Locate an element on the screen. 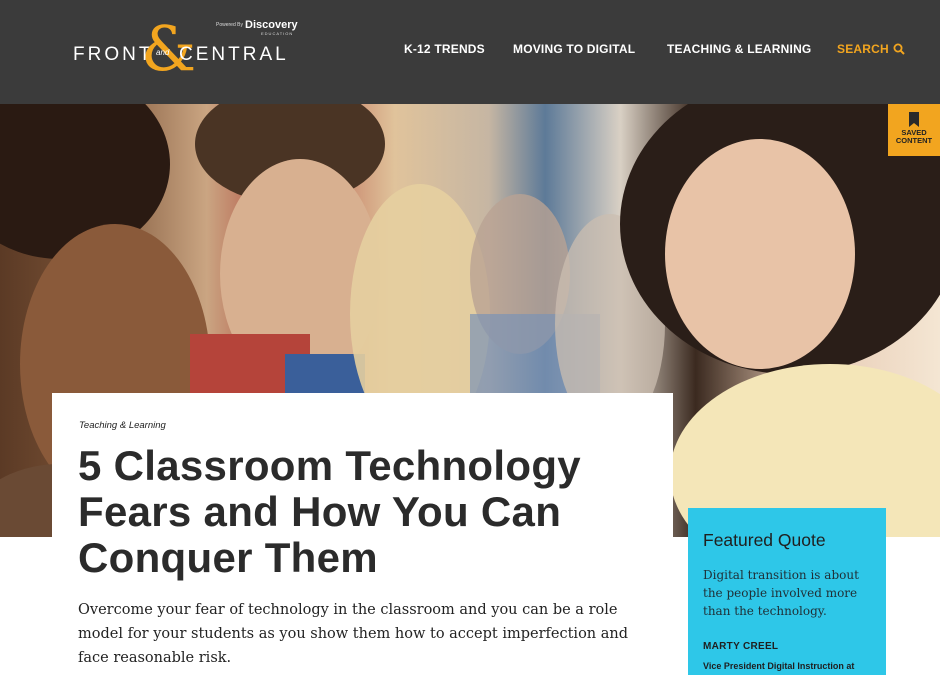  nav-moving-to-digital: MOVING TO DIGITAL is located at coordinates (574, 49).